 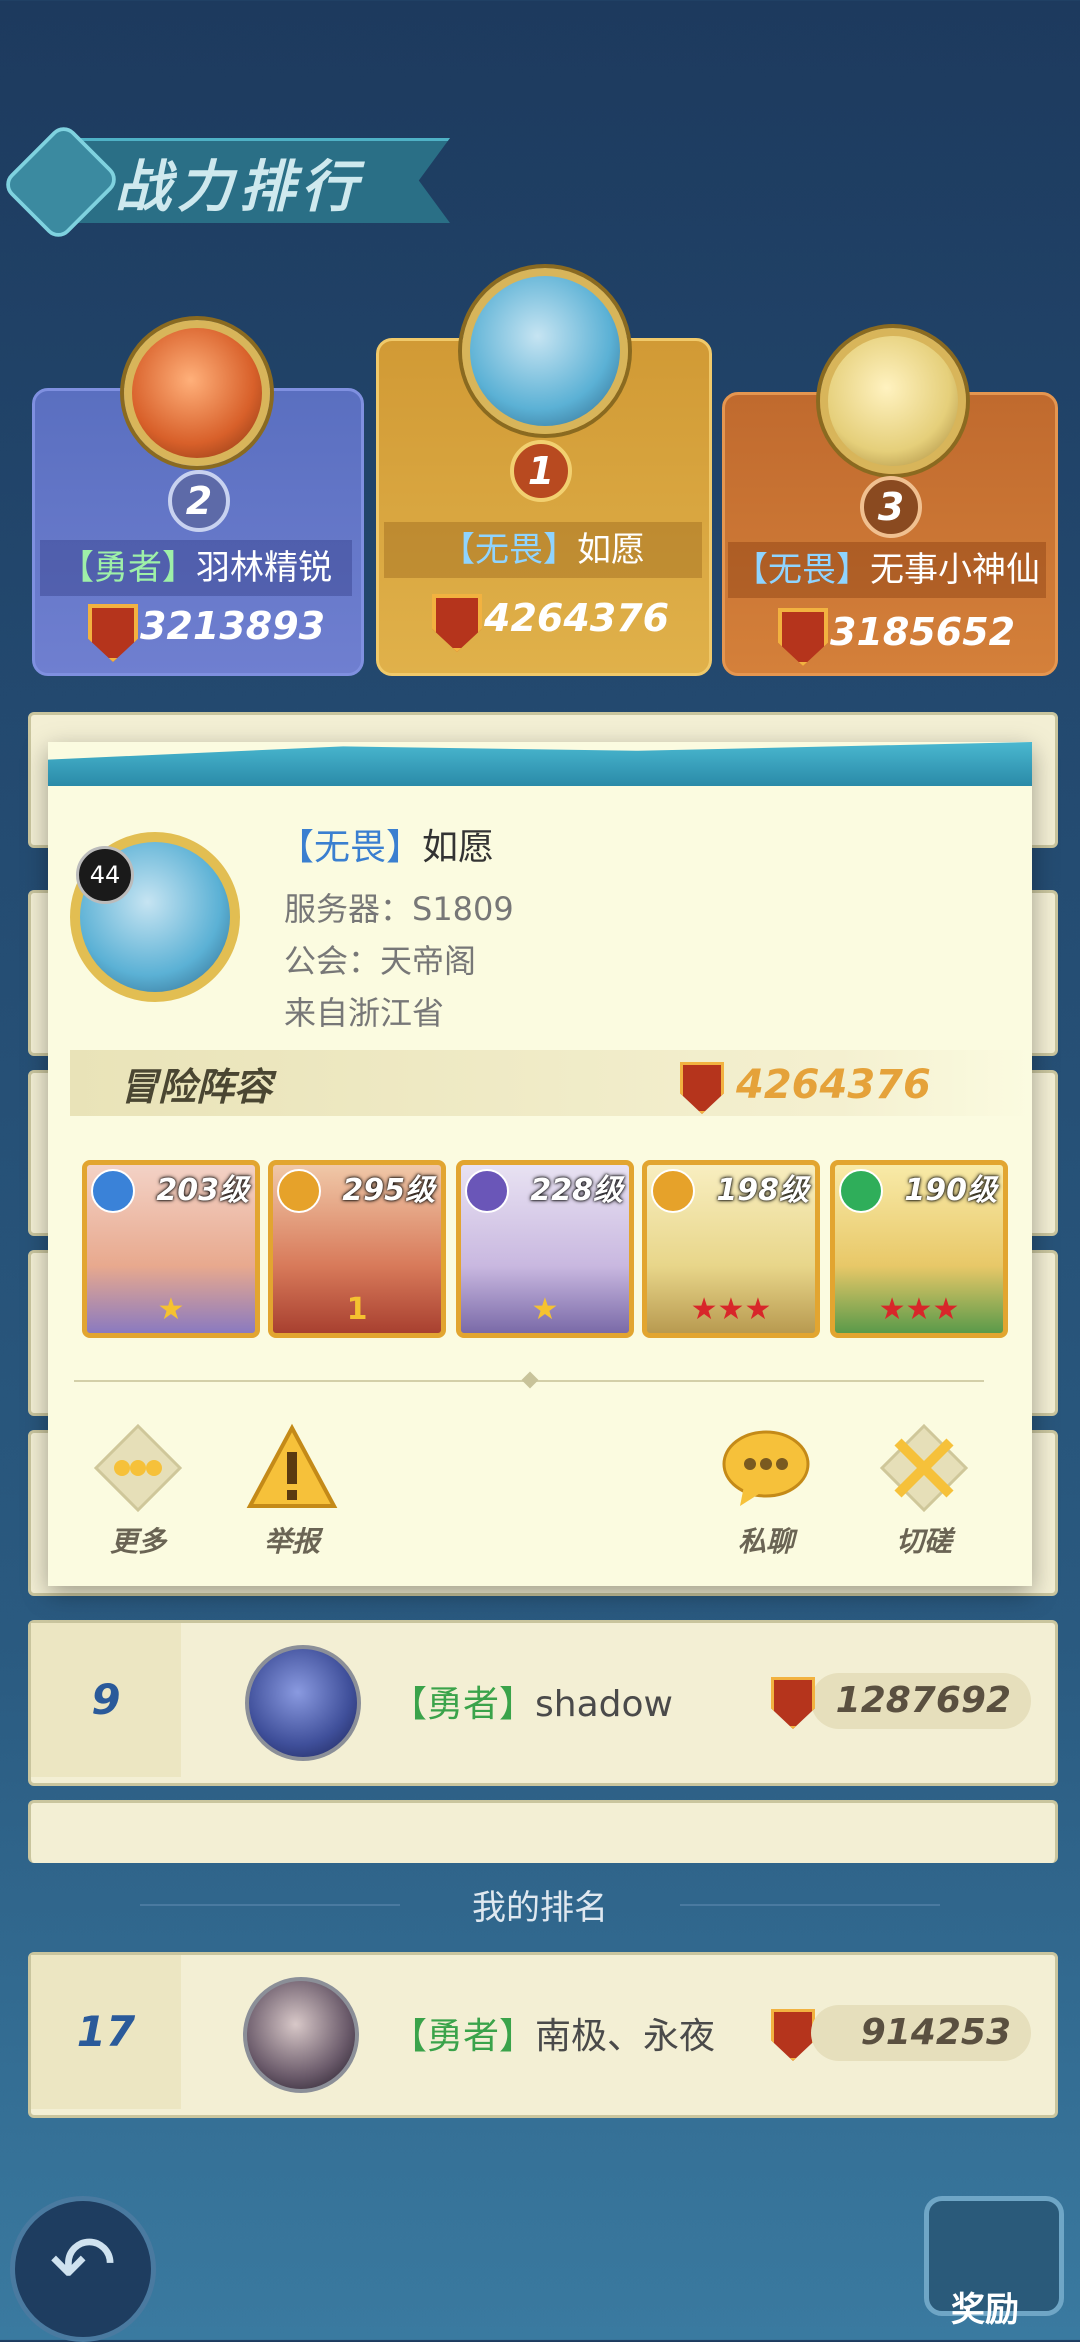 What do you see at coordinates (388, 1190) in the screenshot?
I see `hero-level: 295级` at bounding box center [388, 1190].